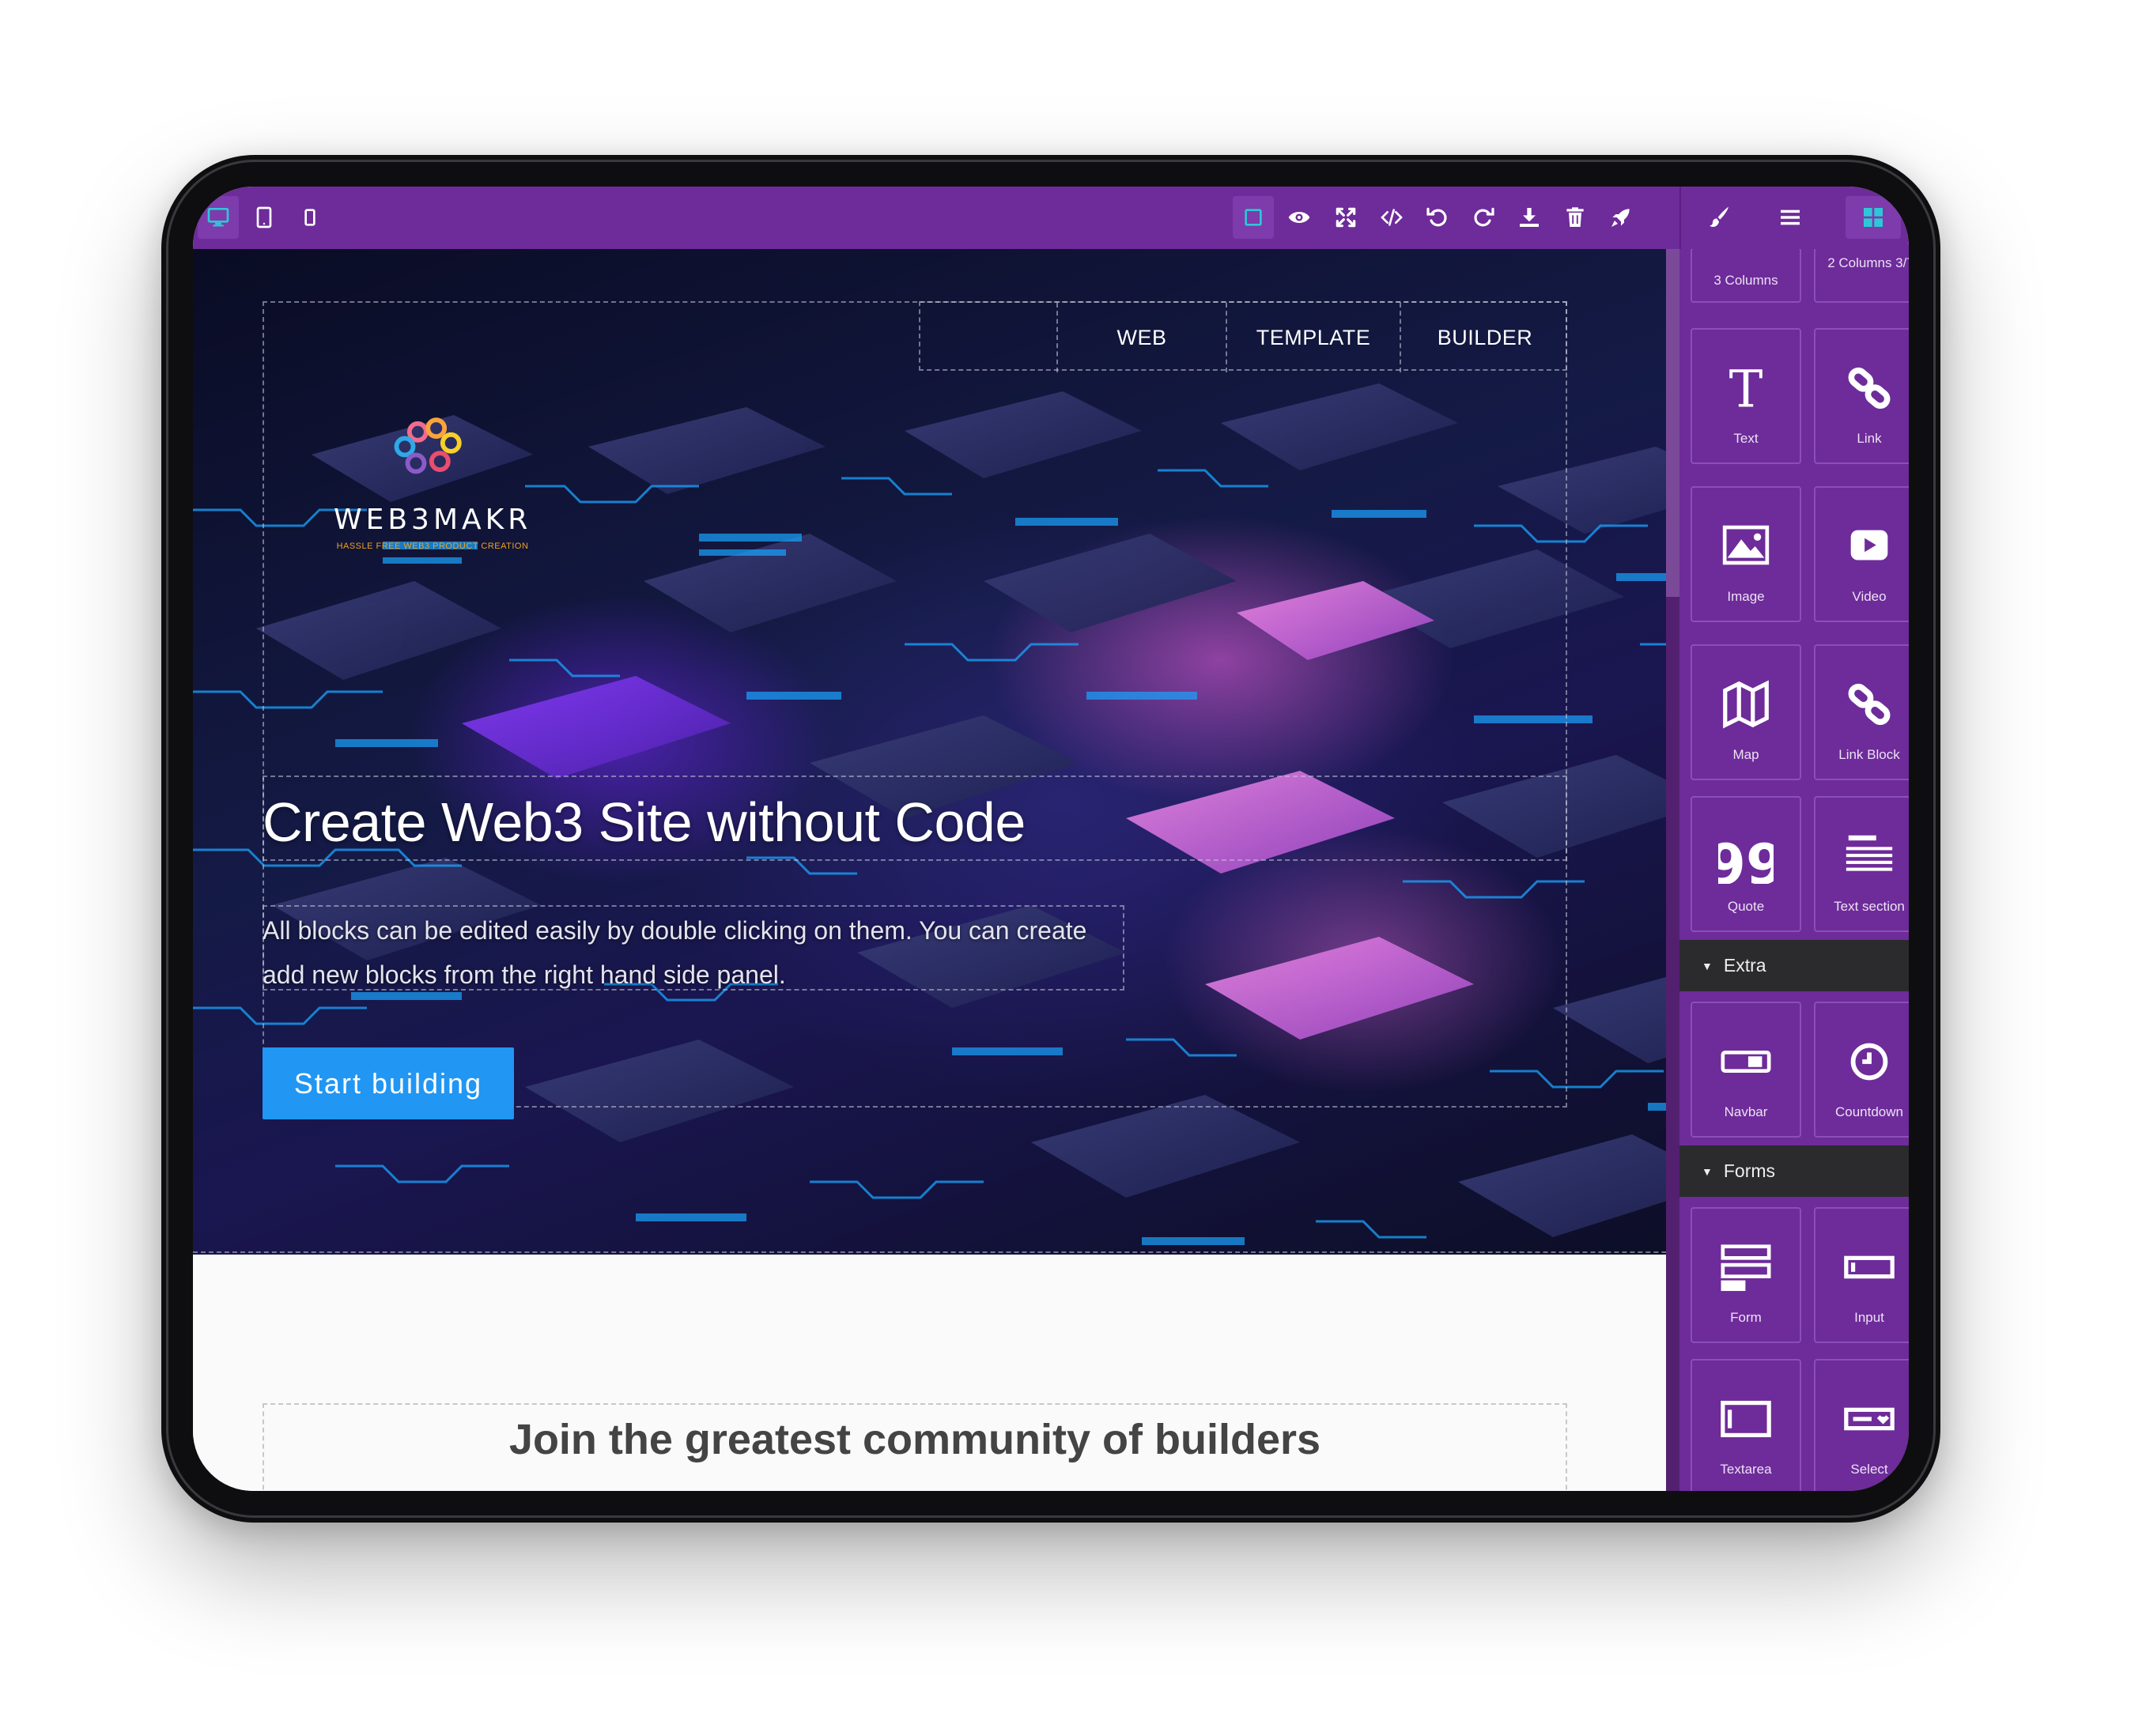 The height and width of the screenshot is (1736, 2146). Describe the element at coordinates (1575, 217) in the screenshot. I see `trash-icon` at that location.